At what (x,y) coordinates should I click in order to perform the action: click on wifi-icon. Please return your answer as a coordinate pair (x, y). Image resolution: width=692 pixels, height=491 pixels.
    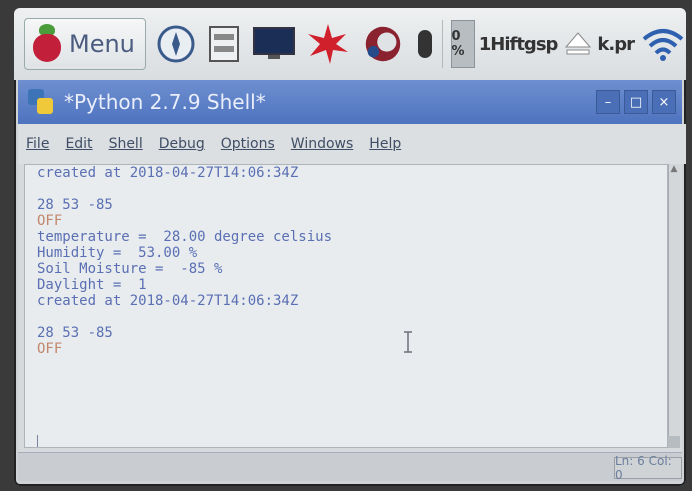
    Looking at the image, I should click on (663, 44).